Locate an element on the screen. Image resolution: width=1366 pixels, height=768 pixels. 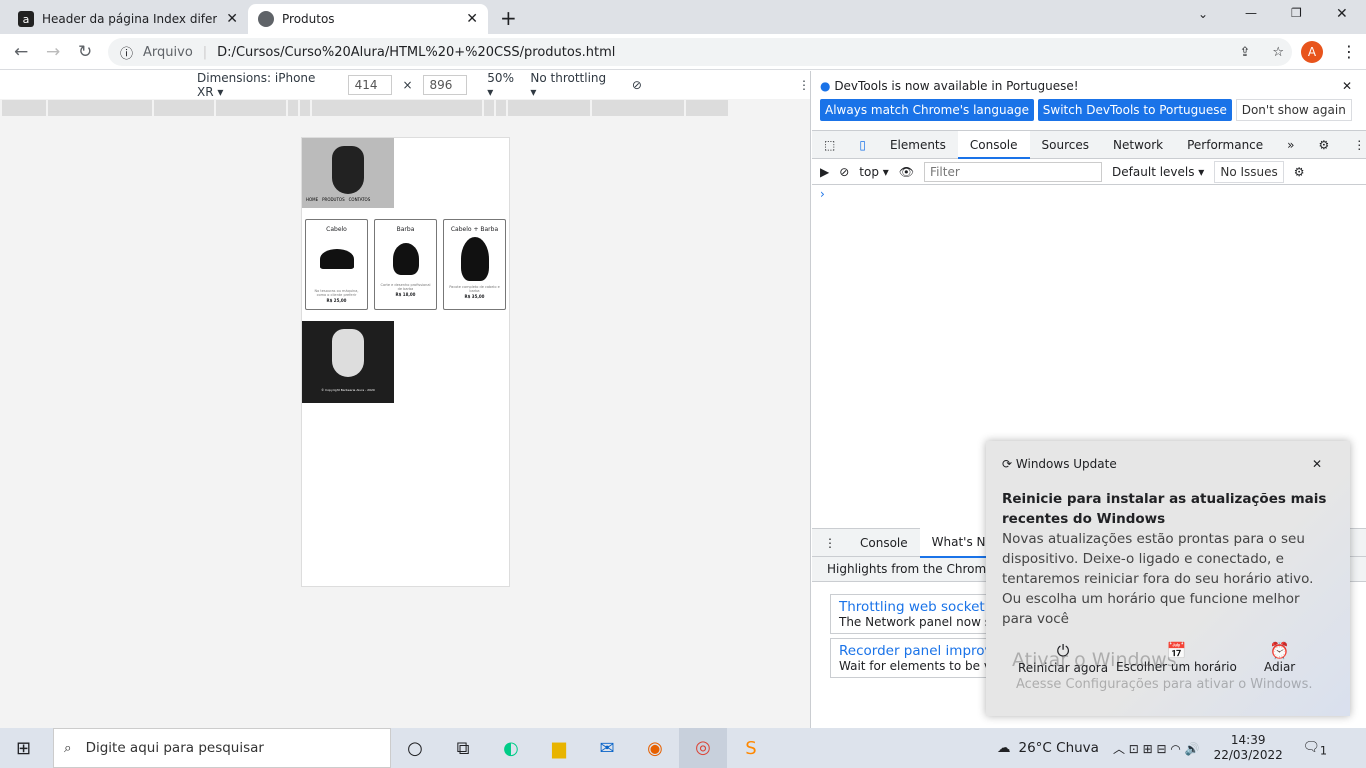
firefox-icon: ◉ is located at coordinates (655, 748).